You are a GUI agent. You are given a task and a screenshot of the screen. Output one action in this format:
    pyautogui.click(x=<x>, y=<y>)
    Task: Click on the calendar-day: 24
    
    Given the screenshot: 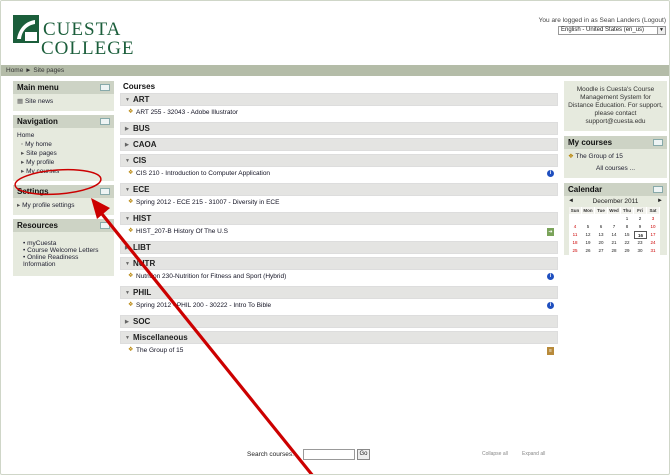 What is the action you would take?
    pyautogui.click(x=653, y=243)
    